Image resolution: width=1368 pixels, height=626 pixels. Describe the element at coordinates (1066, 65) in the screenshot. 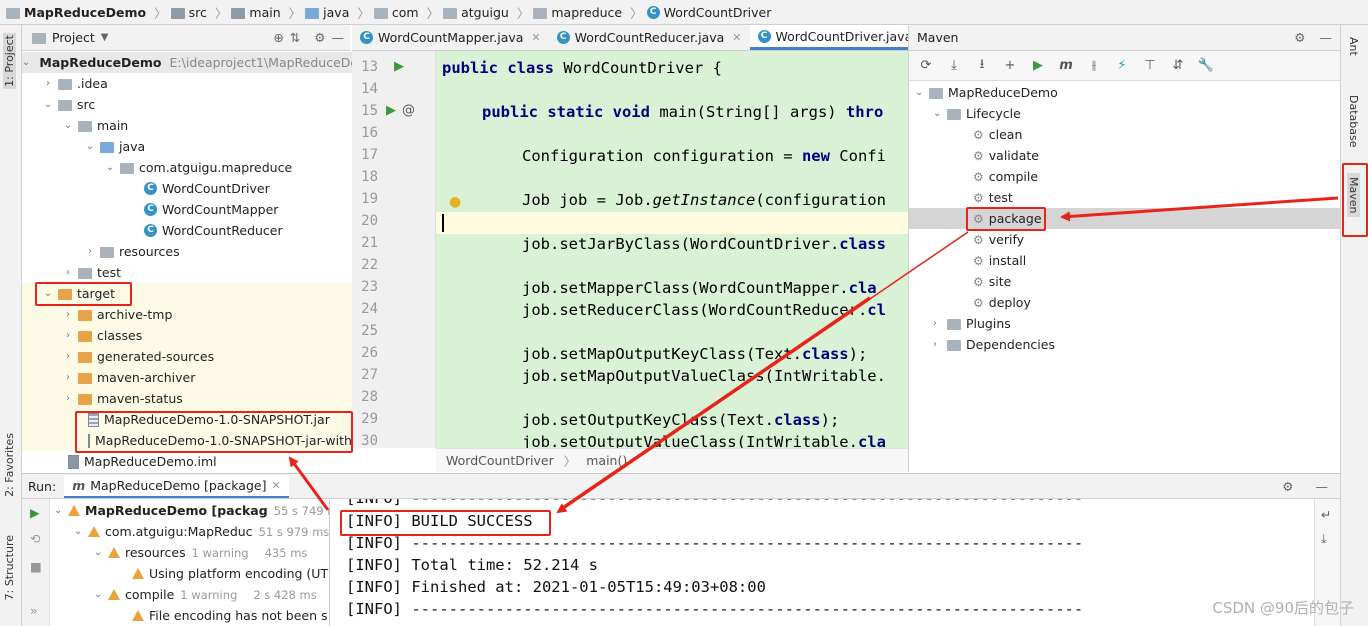

I see `execute-goal-icon: m` at that location.